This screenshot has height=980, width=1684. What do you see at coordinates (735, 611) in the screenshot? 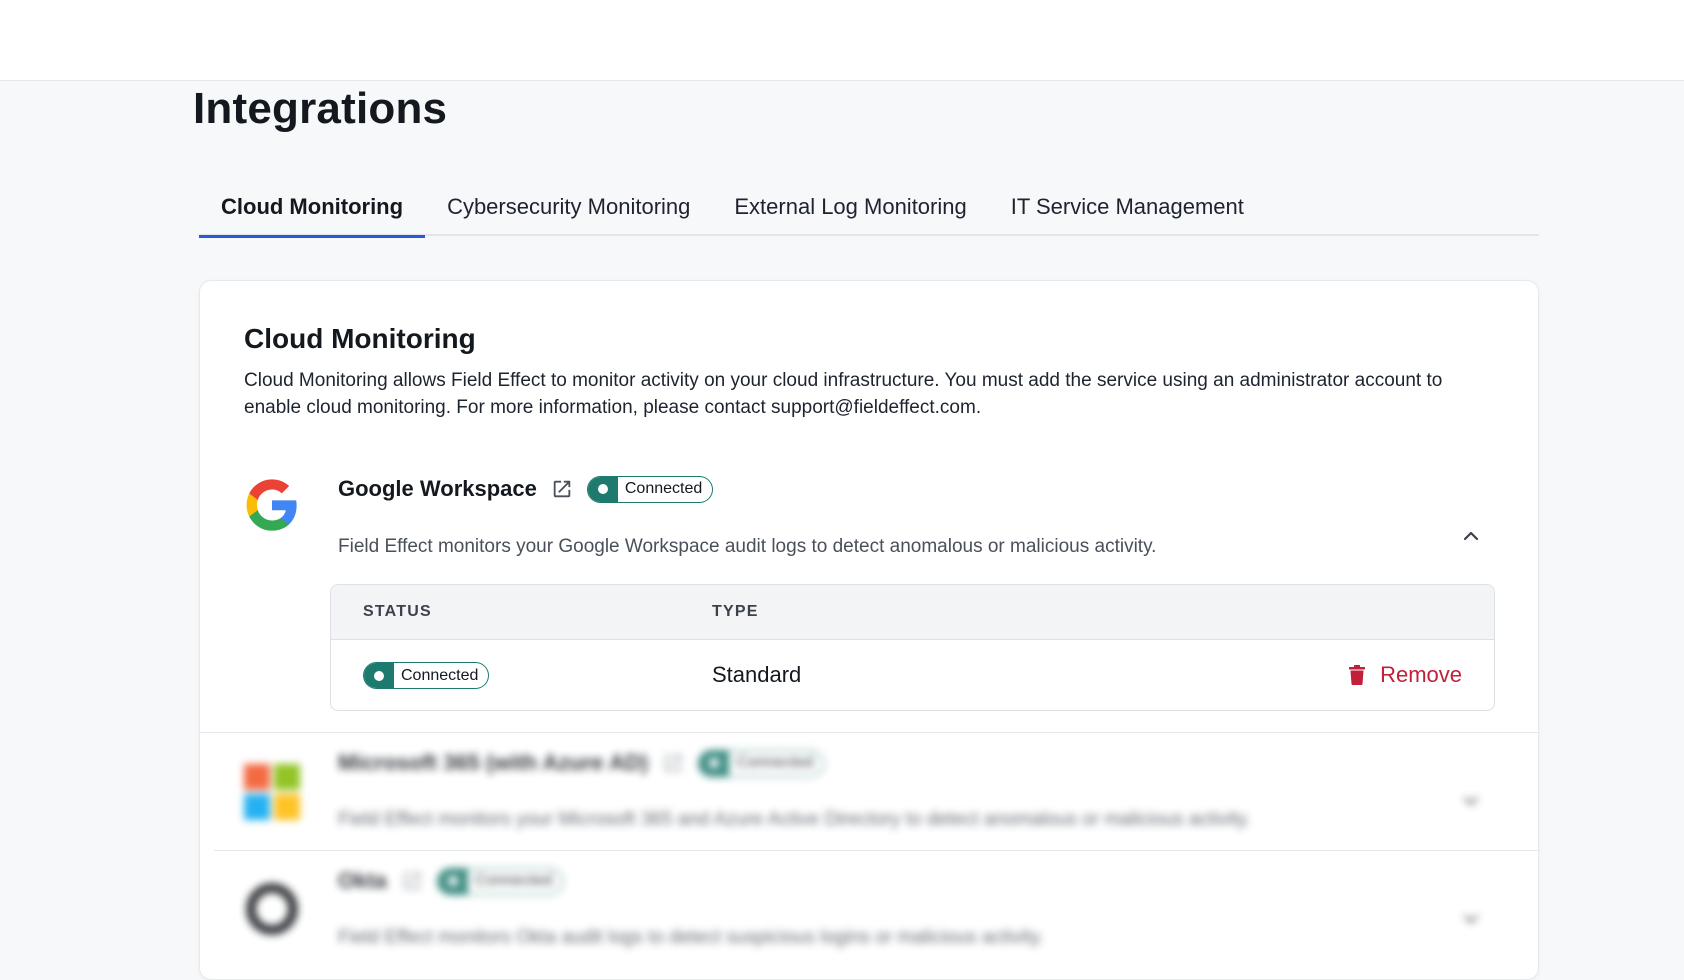
I see `column-header-type: TYPE` at bounding box center [735, 611].